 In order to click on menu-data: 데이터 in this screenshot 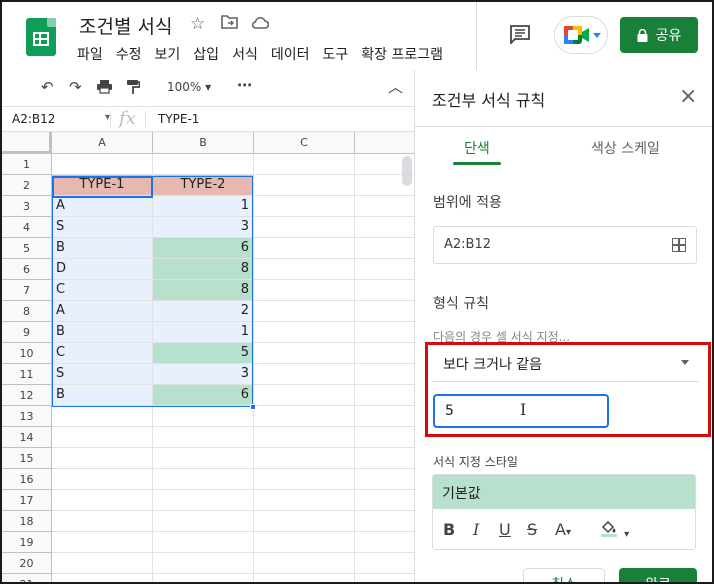, I will do `click(290, 54)`.